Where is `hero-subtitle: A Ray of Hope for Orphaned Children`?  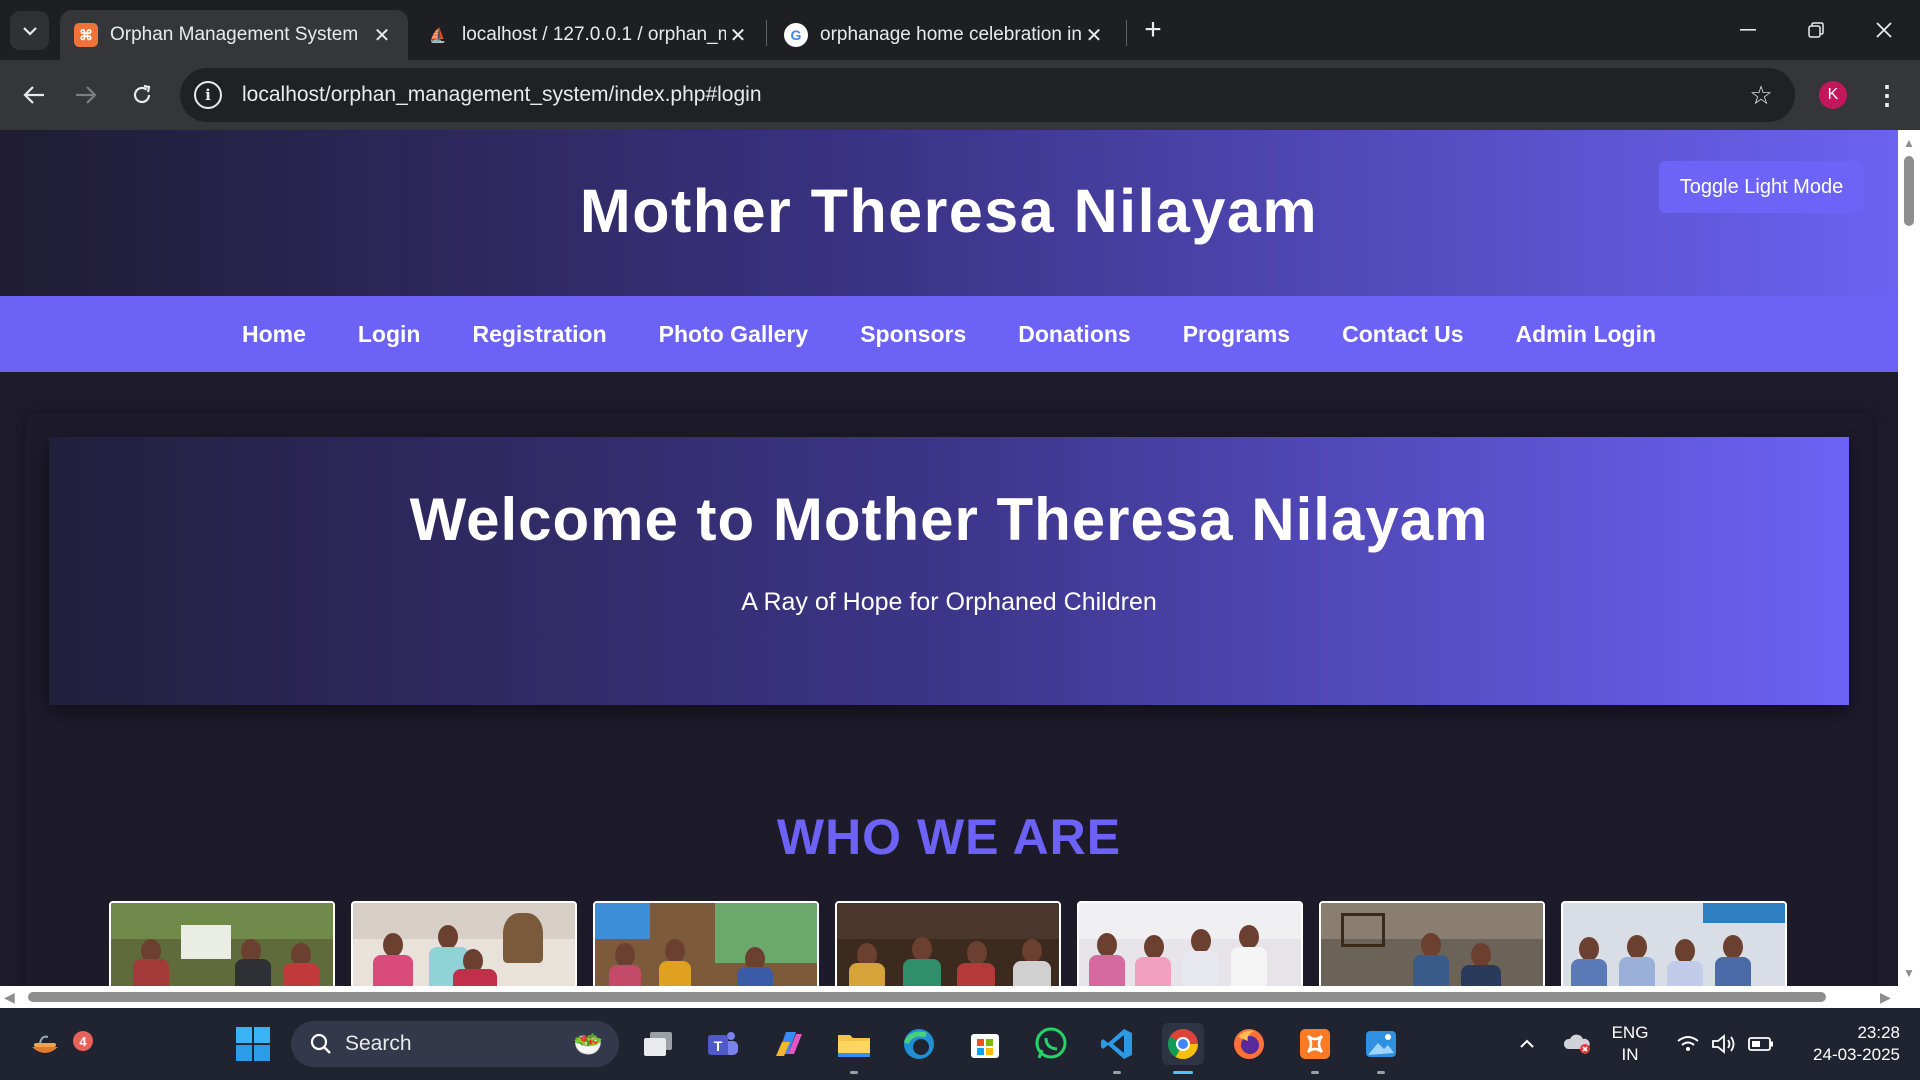
hero-subtitle: A Ray of Hope for Orphaned Children is located at coordinates (949, 602).